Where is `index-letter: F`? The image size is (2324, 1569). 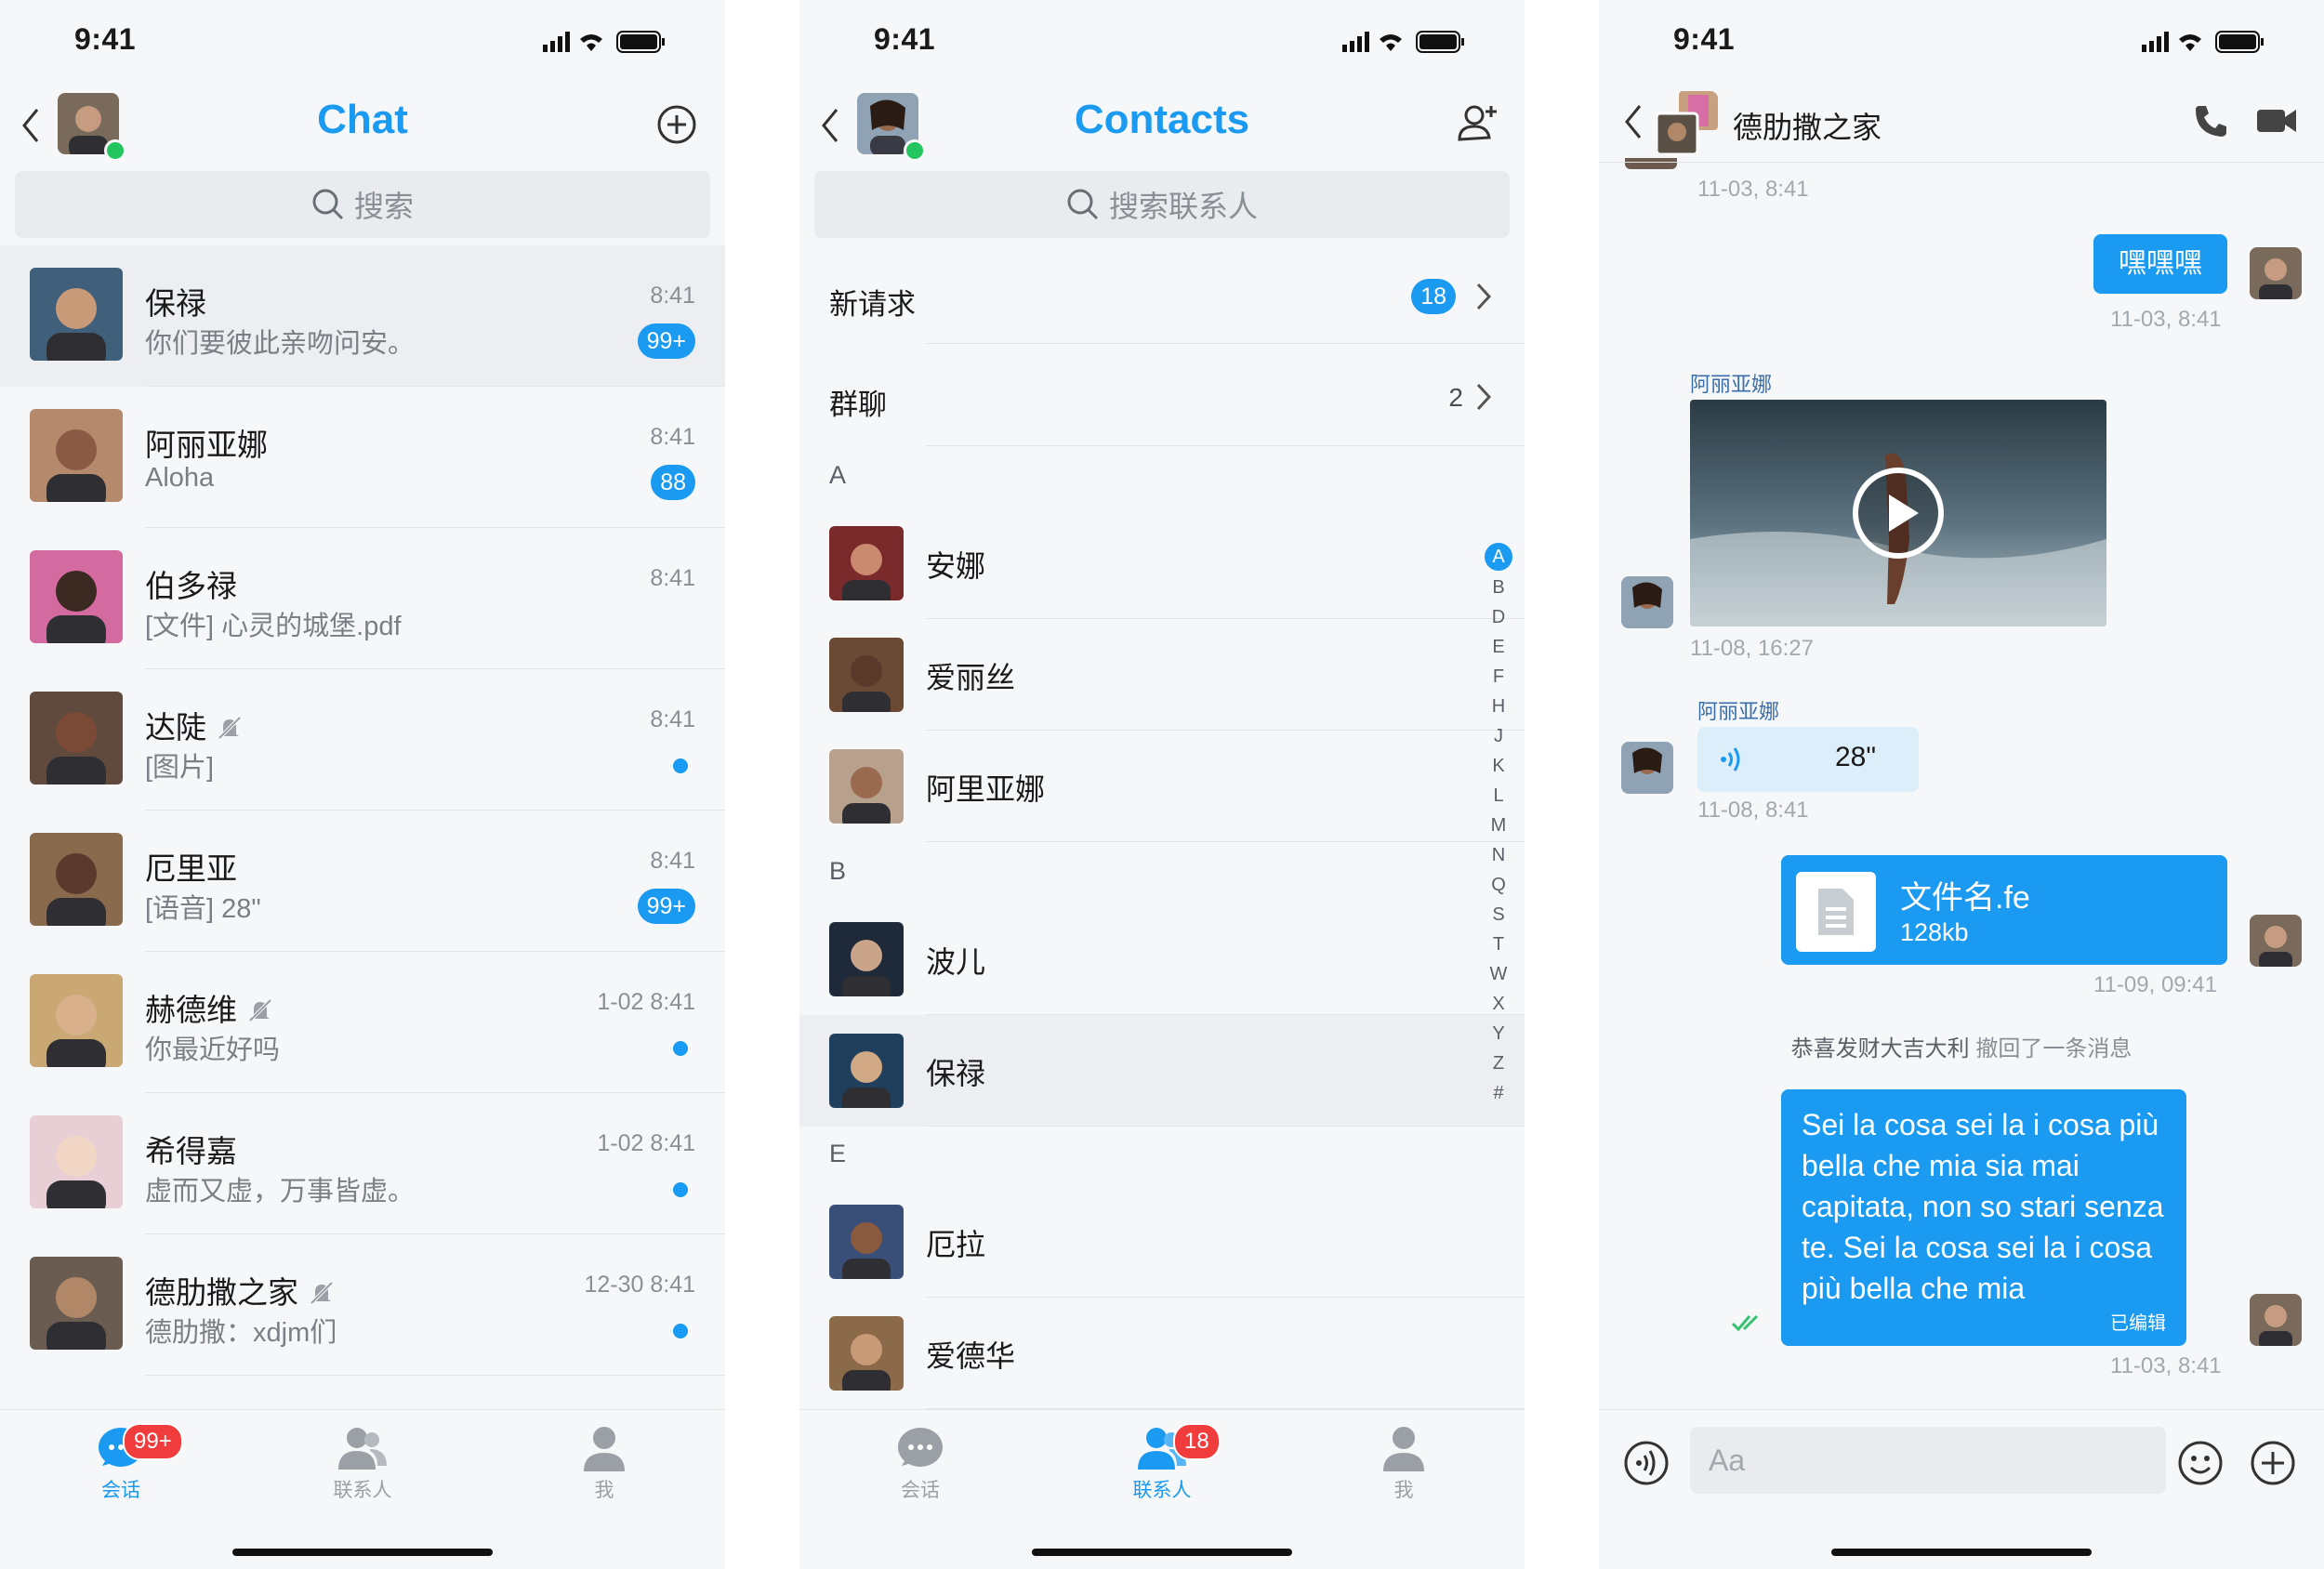
index-letter: F is located at coordinates (1498, 677).